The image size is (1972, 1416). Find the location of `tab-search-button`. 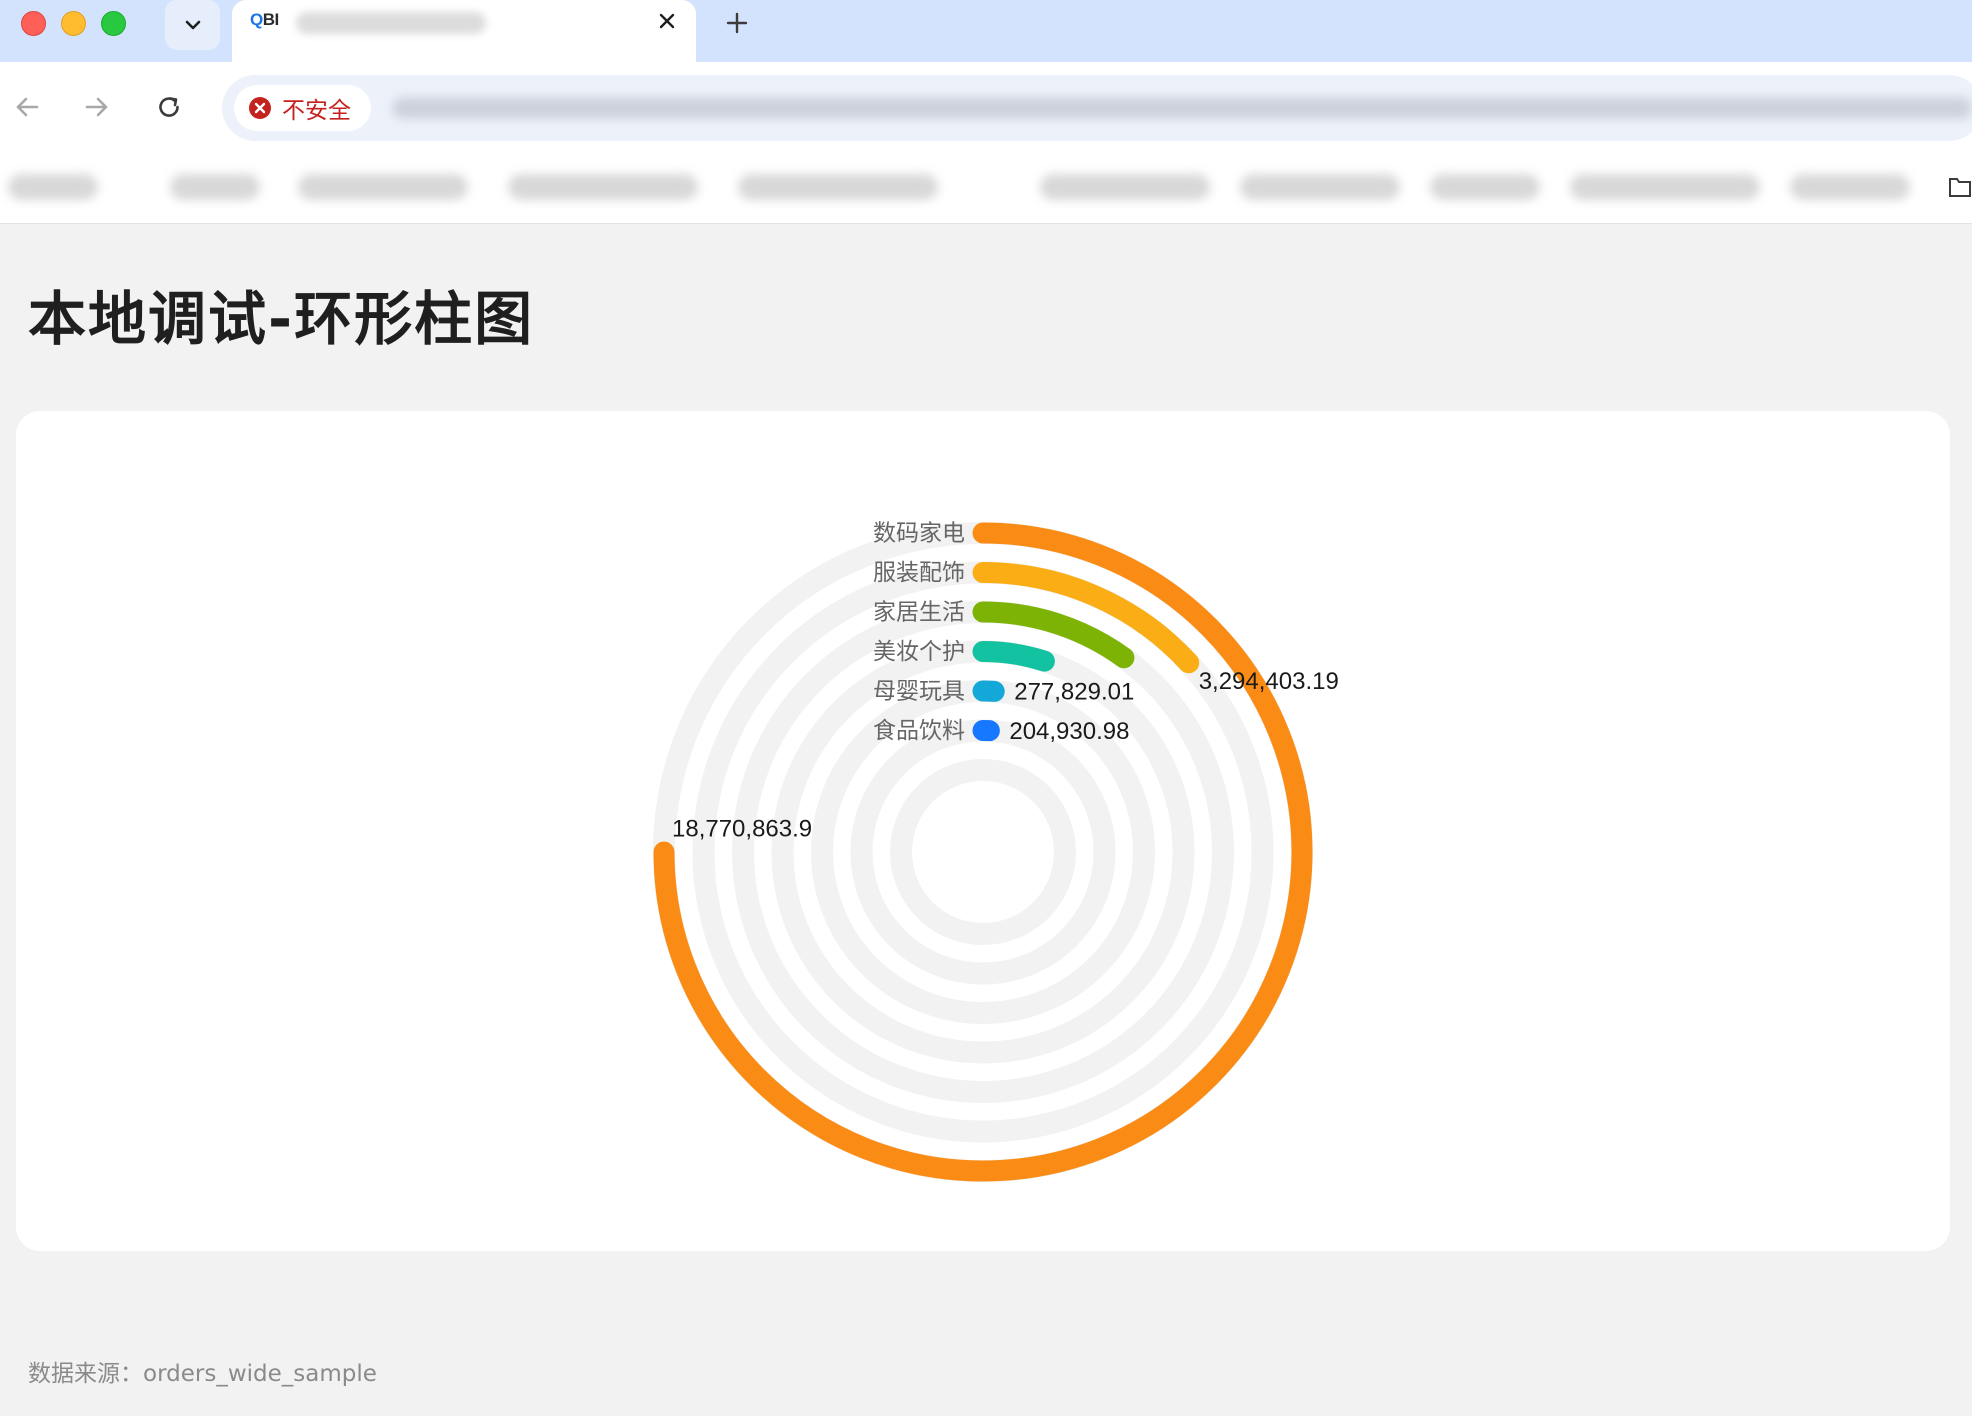

tab-search-button is located at coordinates (192, 25).